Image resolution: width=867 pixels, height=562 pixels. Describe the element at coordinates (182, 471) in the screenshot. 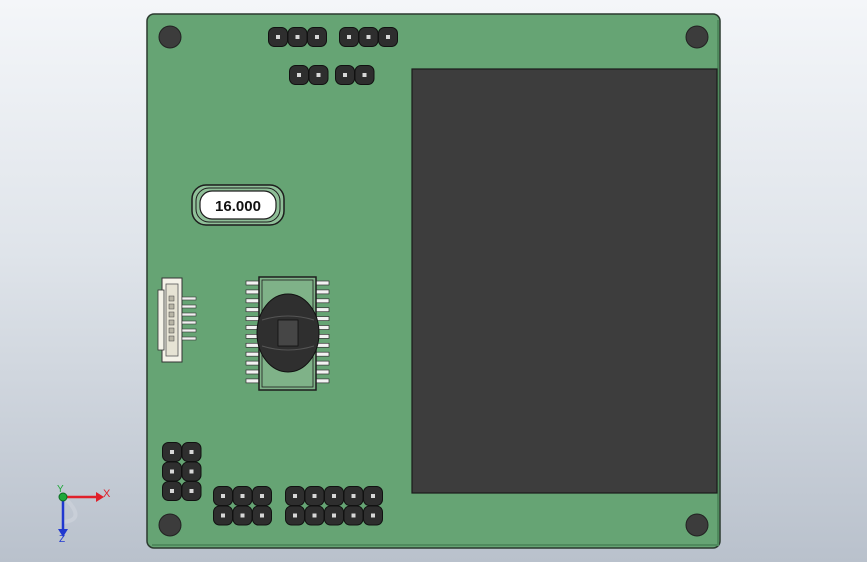

I see `header-bottom-left` at that location.